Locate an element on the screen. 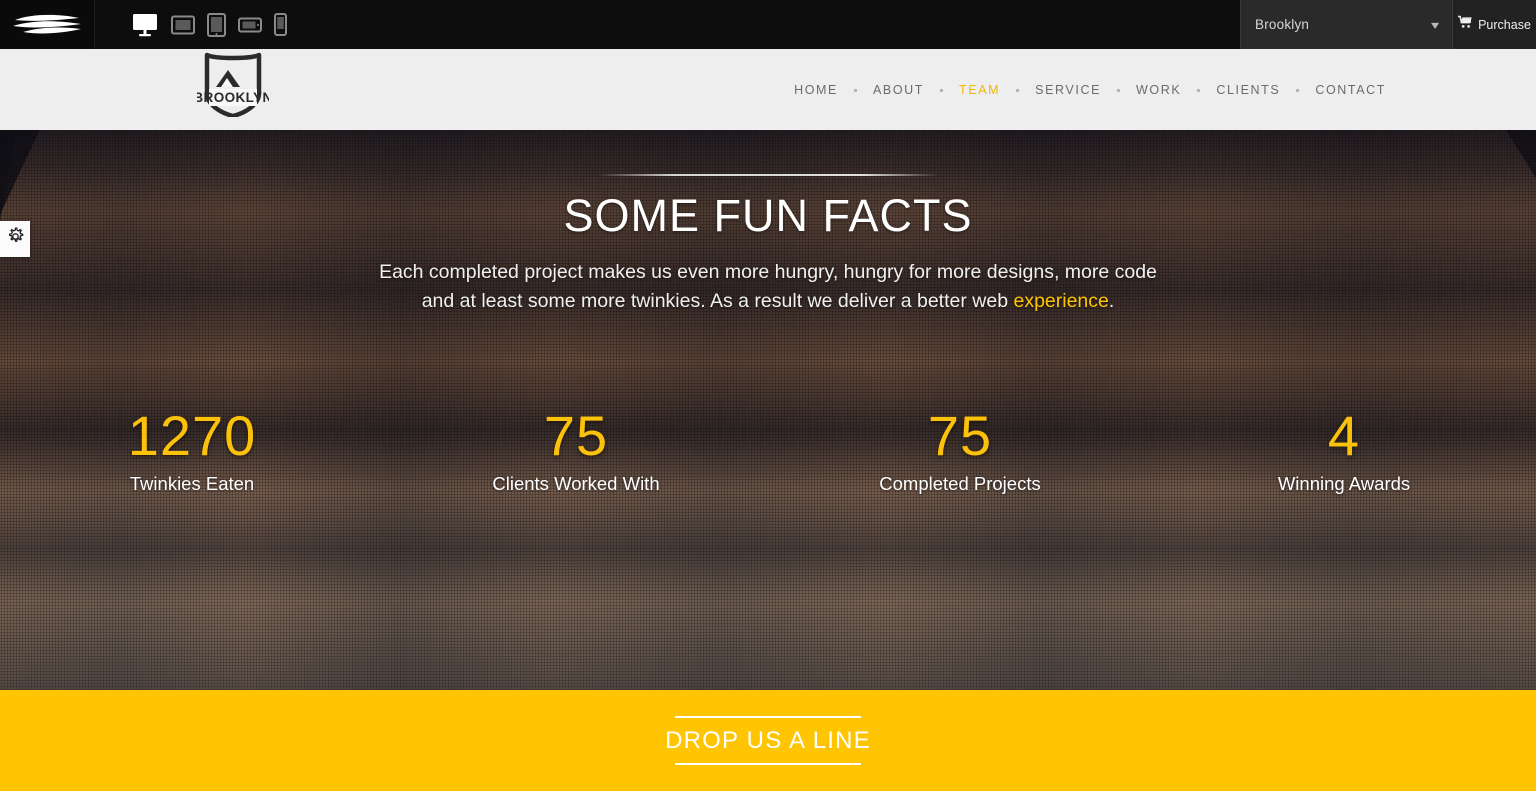  counter-label: Twinkies Eaten is located at coordinates (192, 483).